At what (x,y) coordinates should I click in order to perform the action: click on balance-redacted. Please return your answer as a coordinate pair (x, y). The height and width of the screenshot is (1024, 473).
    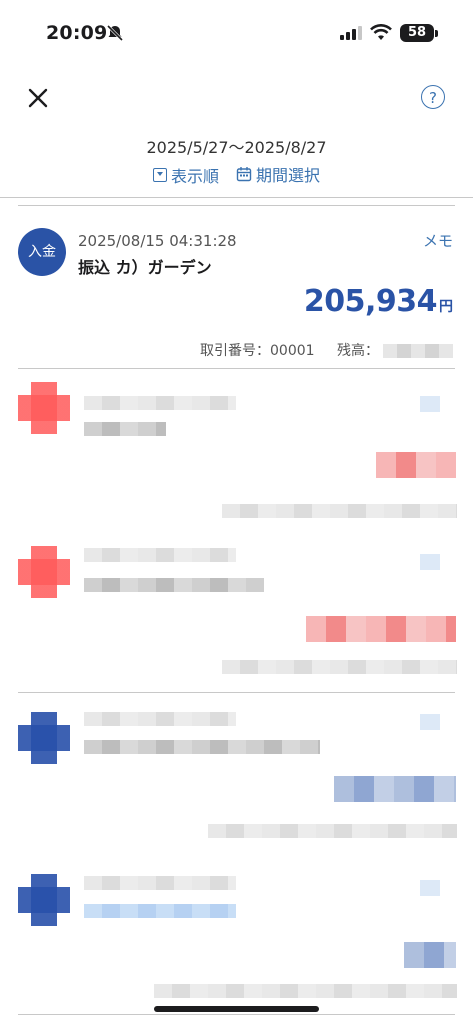
    Looking at the image, I should click on (418, 351).